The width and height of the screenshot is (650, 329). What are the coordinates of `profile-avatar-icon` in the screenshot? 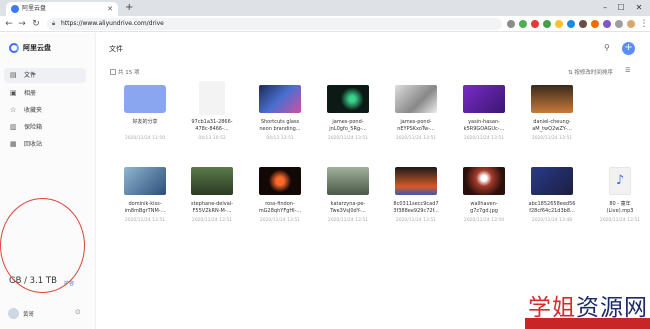 It's located at (631, 24).